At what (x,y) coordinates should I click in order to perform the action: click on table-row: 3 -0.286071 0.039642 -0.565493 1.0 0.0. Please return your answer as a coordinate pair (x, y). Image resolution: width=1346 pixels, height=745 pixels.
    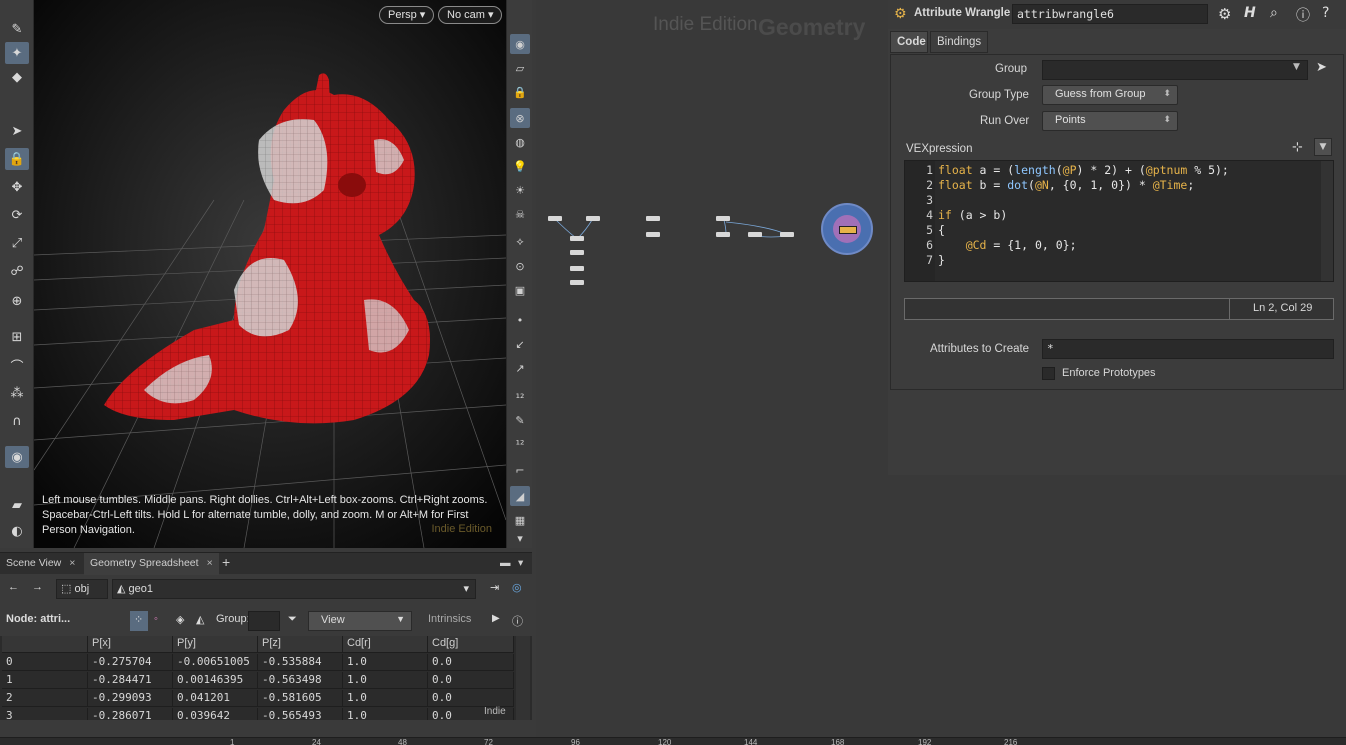
    Looking at the image, I should click on (258, 714).